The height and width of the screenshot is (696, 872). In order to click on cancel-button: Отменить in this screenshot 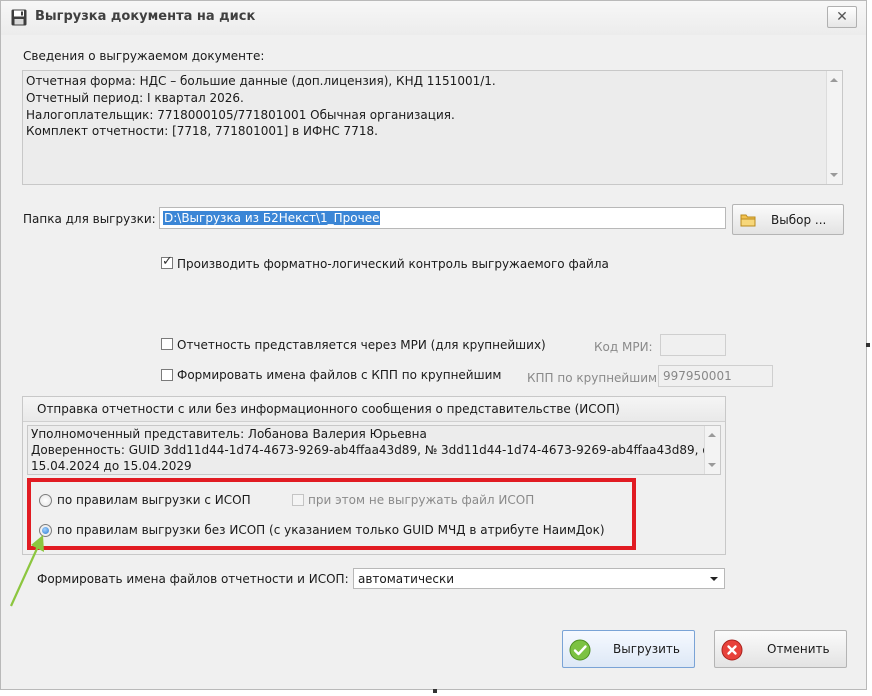, I will do `click(780, 649)`.